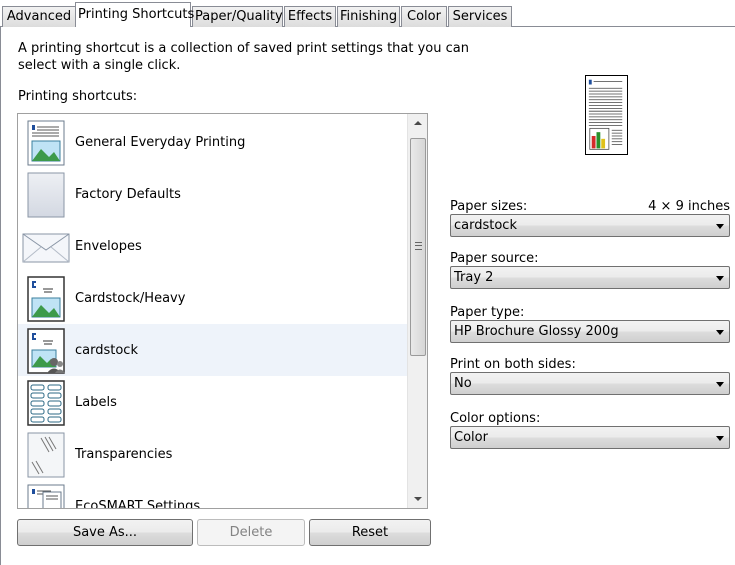 This screenshot has height=565, width=735. What do you see at coordinates (513, 364) in the screenshot?
I see `both-sides-label: Print on both sides:` at bounding box center [513, 364].